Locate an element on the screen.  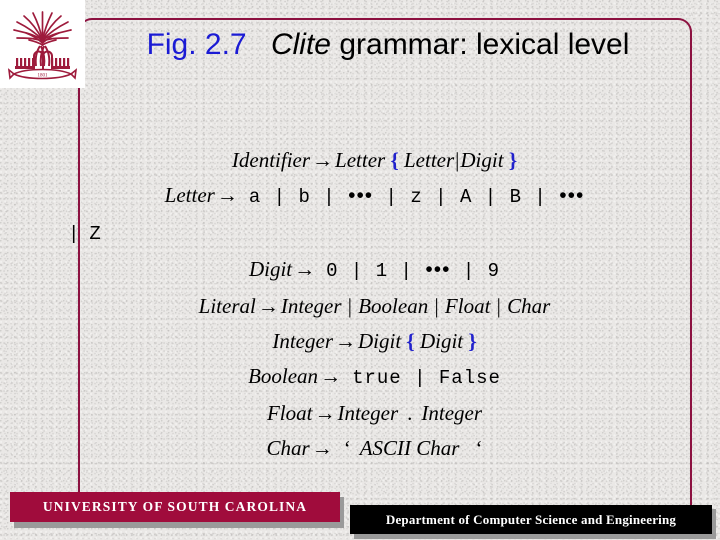
rule-lhs-char: Char is located at coordinates (288, 448).